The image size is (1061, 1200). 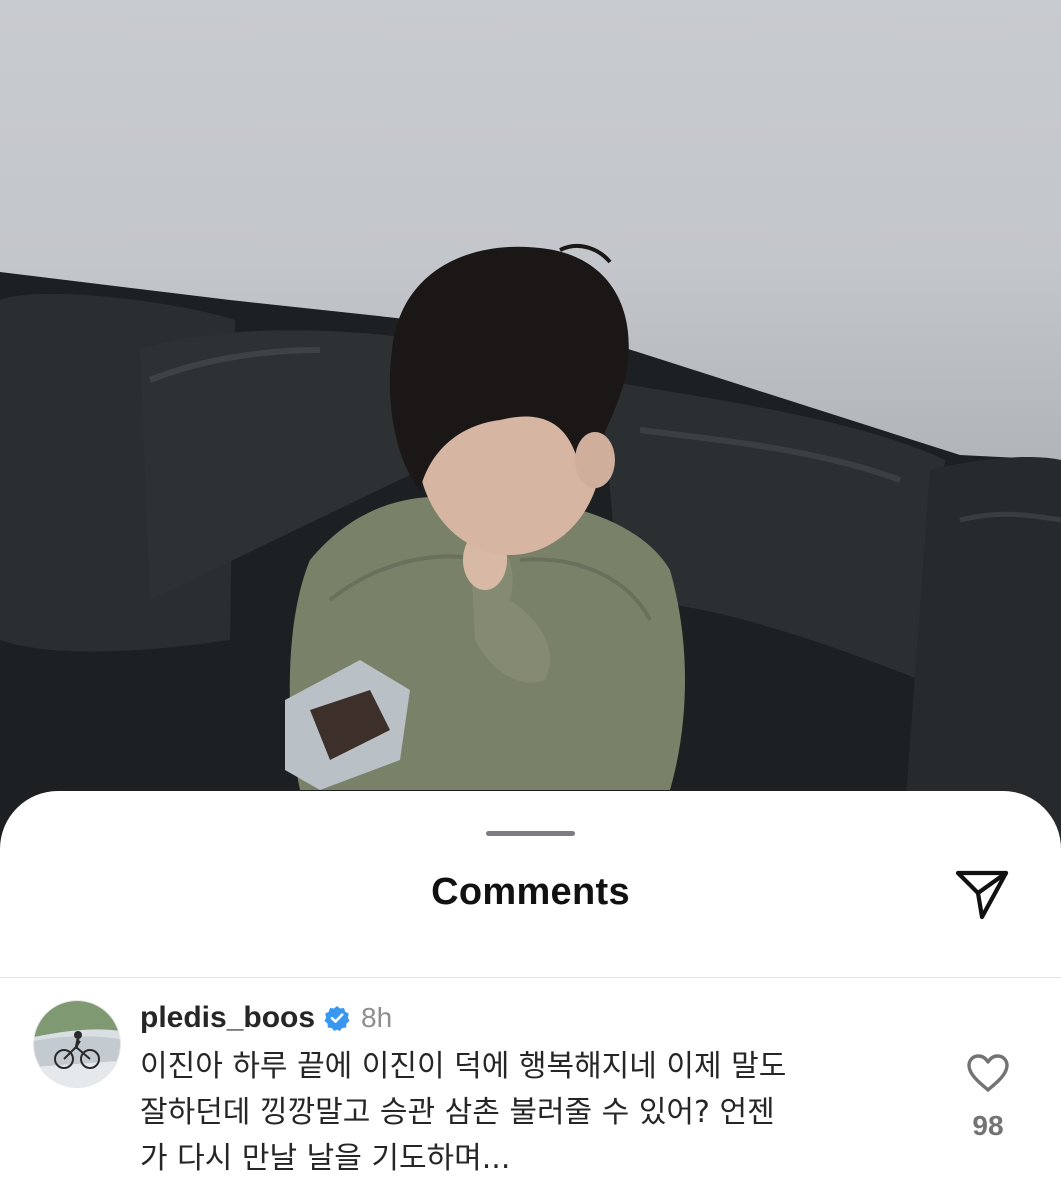 I want to click on share-button, so click(x=982, y=894).